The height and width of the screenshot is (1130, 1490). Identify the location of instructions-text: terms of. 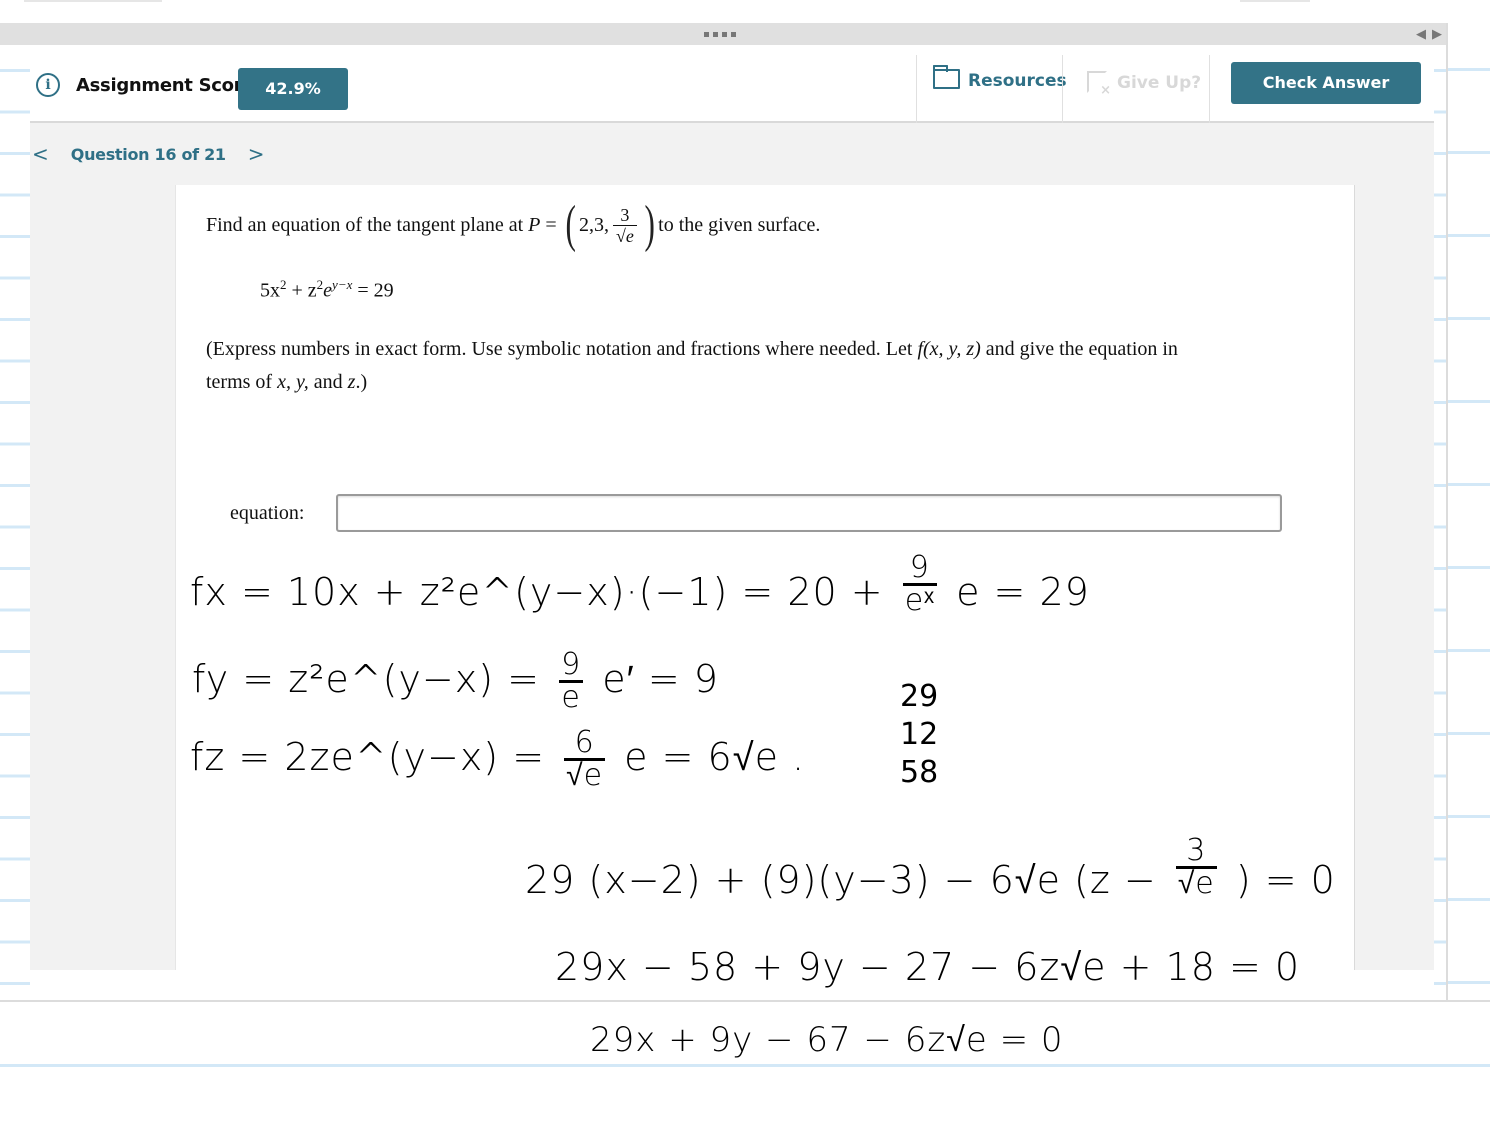
(242, 382).